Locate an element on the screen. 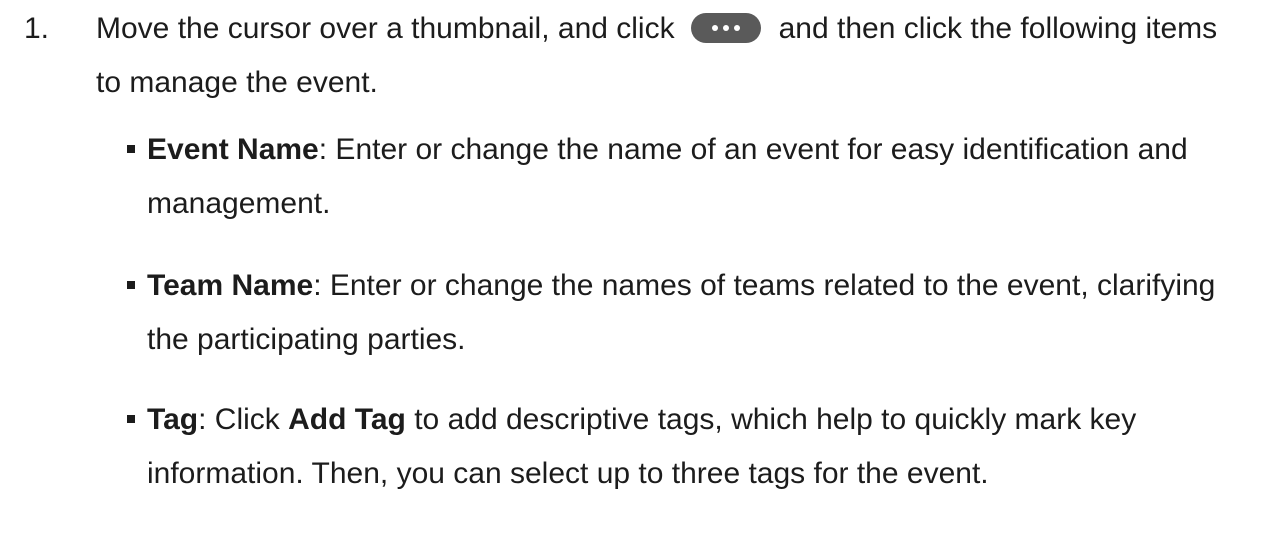 This screenshot has height=544, width=1279. more-options-icon is located at coordinates (725, 28).